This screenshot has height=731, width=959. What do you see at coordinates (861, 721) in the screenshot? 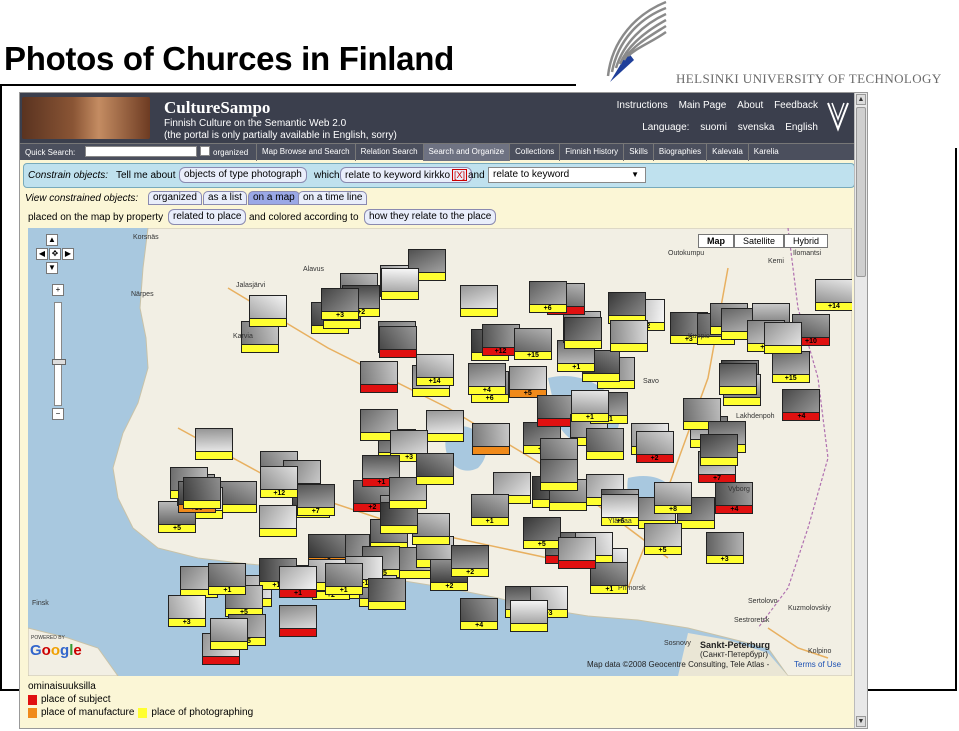
I see `scroll-down-icon: ▼` at bounding box center [861, 721].